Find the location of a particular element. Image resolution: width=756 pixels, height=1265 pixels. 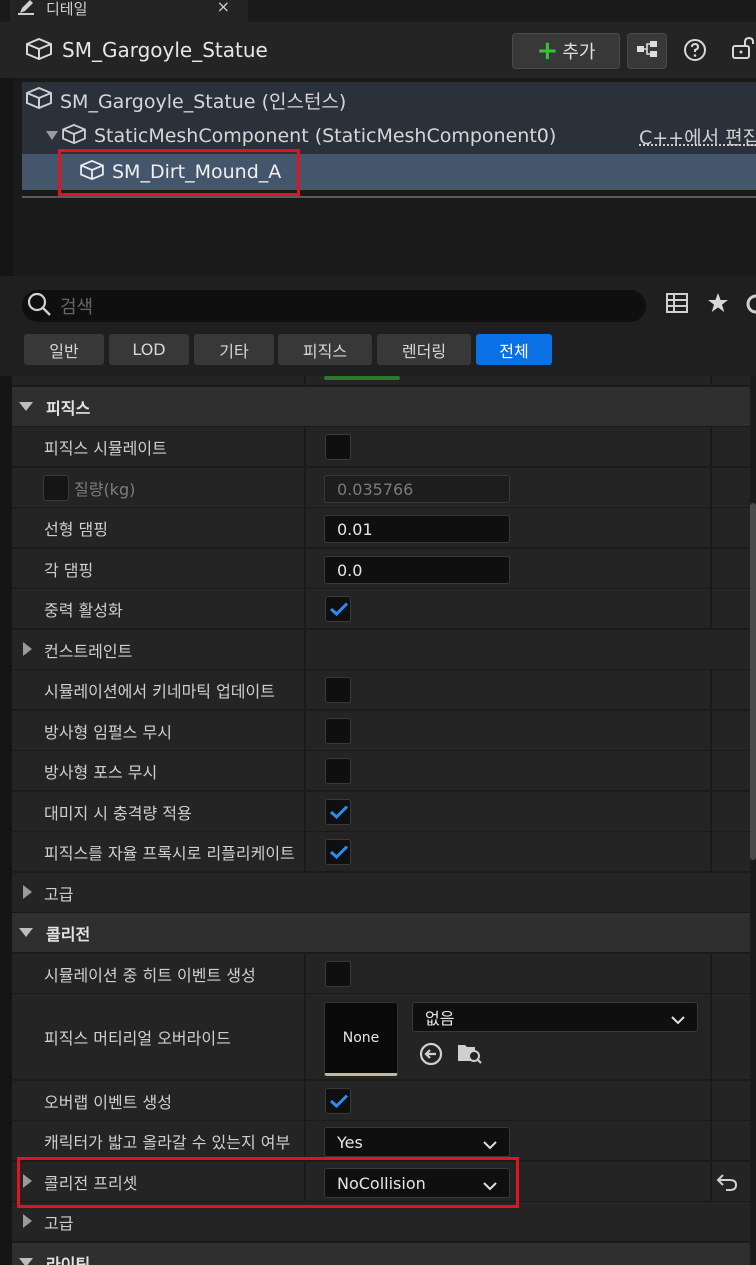

property-label: 시뮬레이션 중 히트 이벤트 생성 is located at coordinates (150, 974).